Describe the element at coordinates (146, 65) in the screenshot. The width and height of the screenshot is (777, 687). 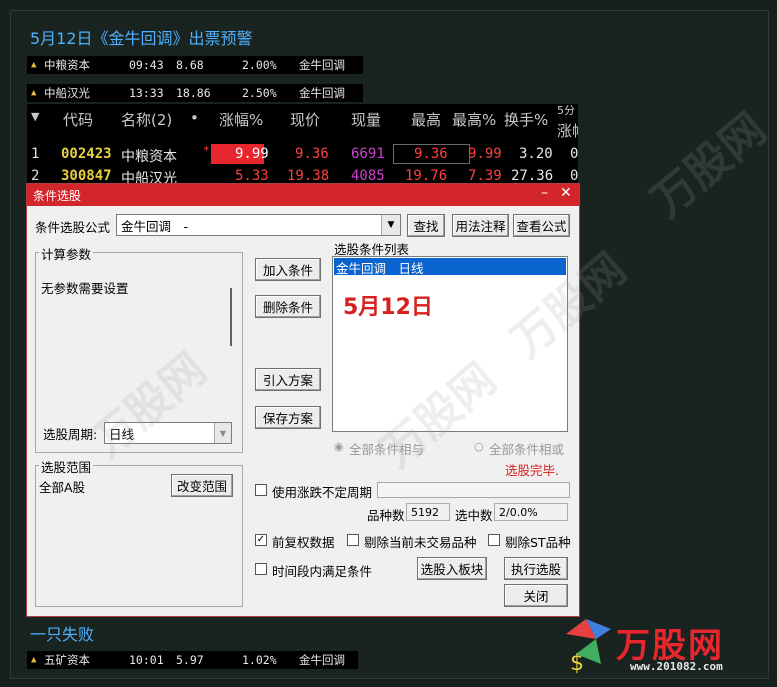
I see `alert-time: 09:43` at that location.